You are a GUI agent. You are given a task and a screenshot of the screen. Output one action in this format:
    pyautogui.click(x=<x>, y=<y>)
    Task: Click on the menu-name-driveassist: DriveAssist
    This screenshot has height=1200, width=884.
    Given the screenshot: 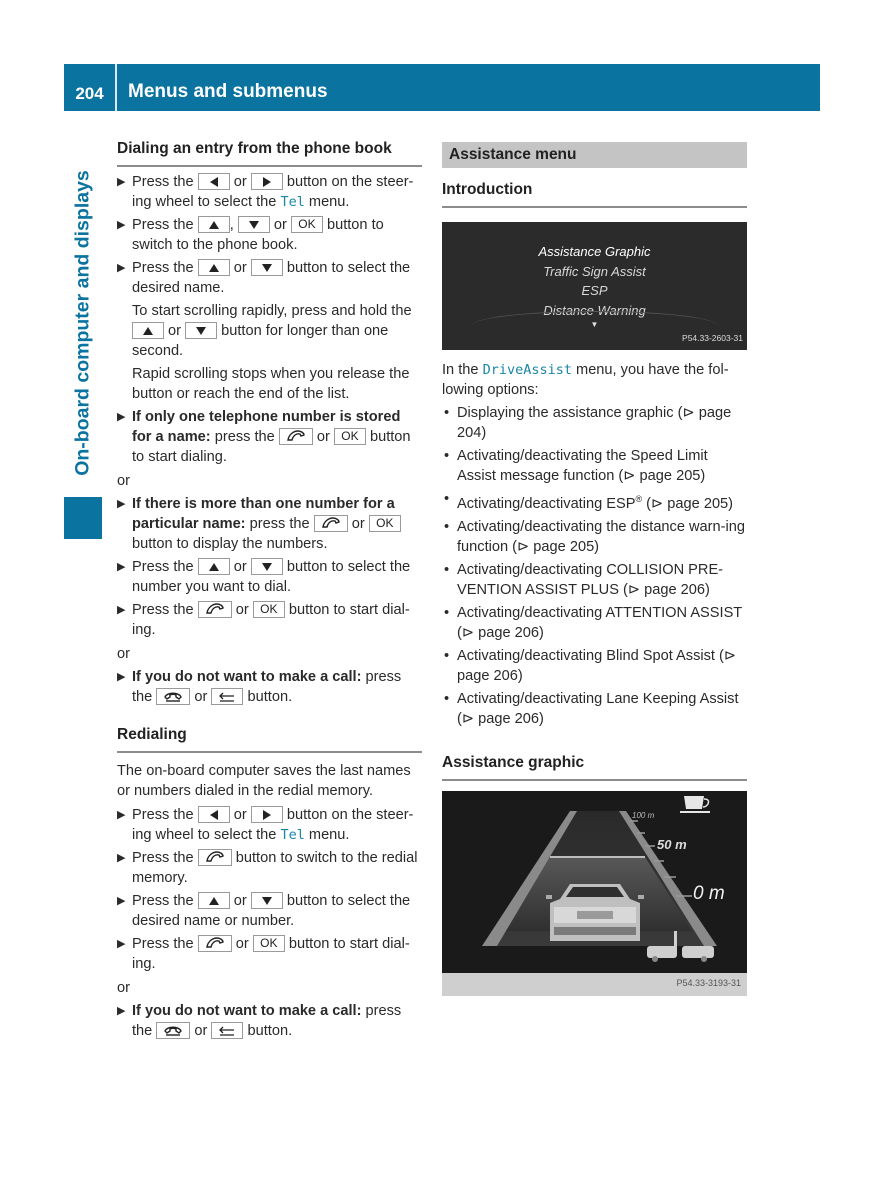 What is the action you would take?
    pyautogui.click(x=527, y=370)
    